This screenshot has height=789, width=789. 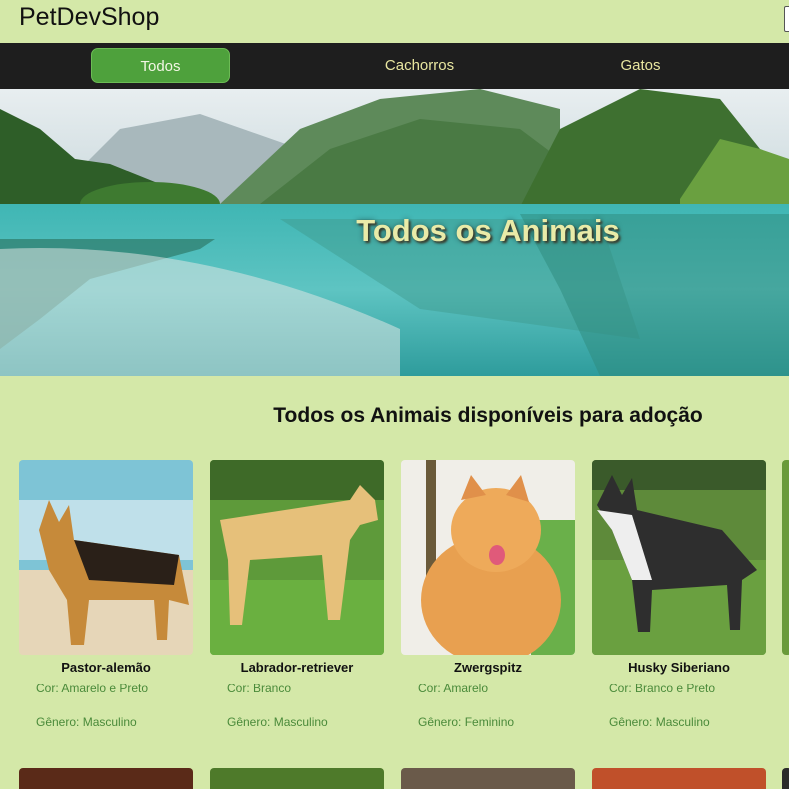 What do you see at coordinates (488, 230) in the screenshot?
I see `hero-title: Todos os Animais` at bounding box center [488, 230].